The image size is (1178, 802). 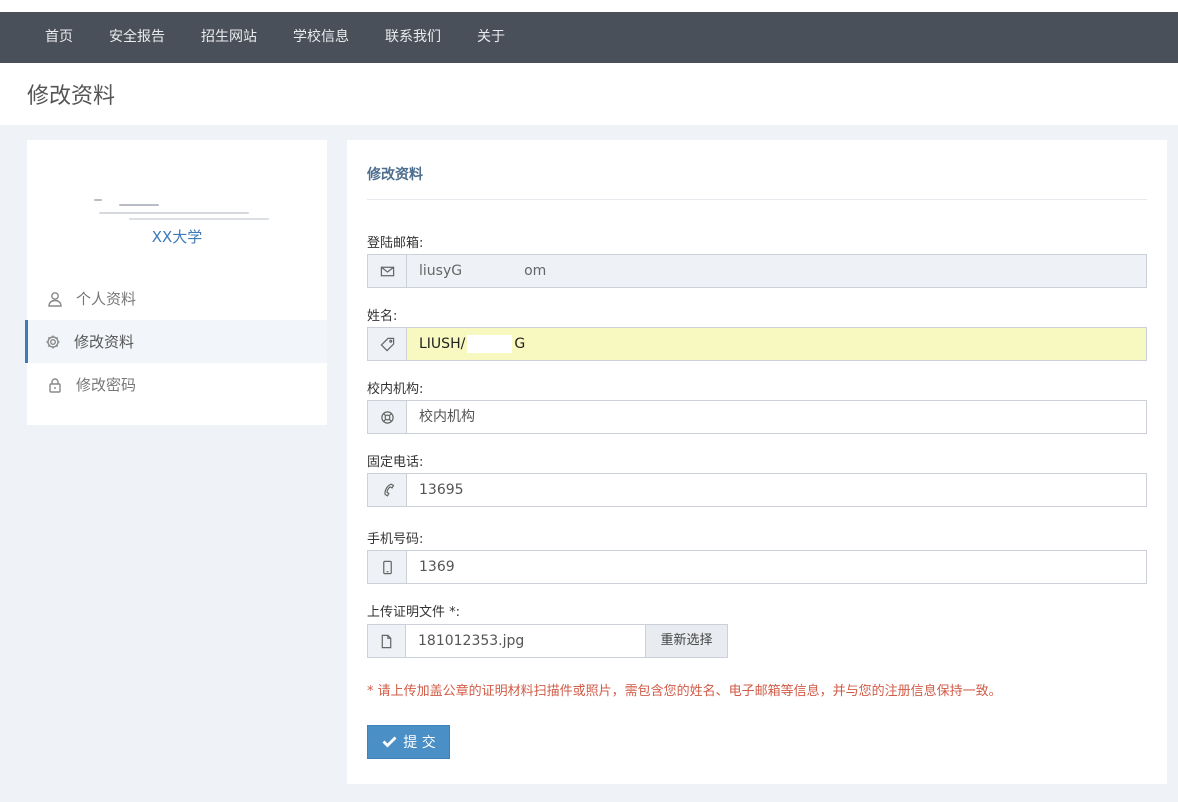 What do you see at coordinates (106, 385) in the screenshot?
I see `sidebar-item-label: 修改密码` at bounding box center [106, 385].